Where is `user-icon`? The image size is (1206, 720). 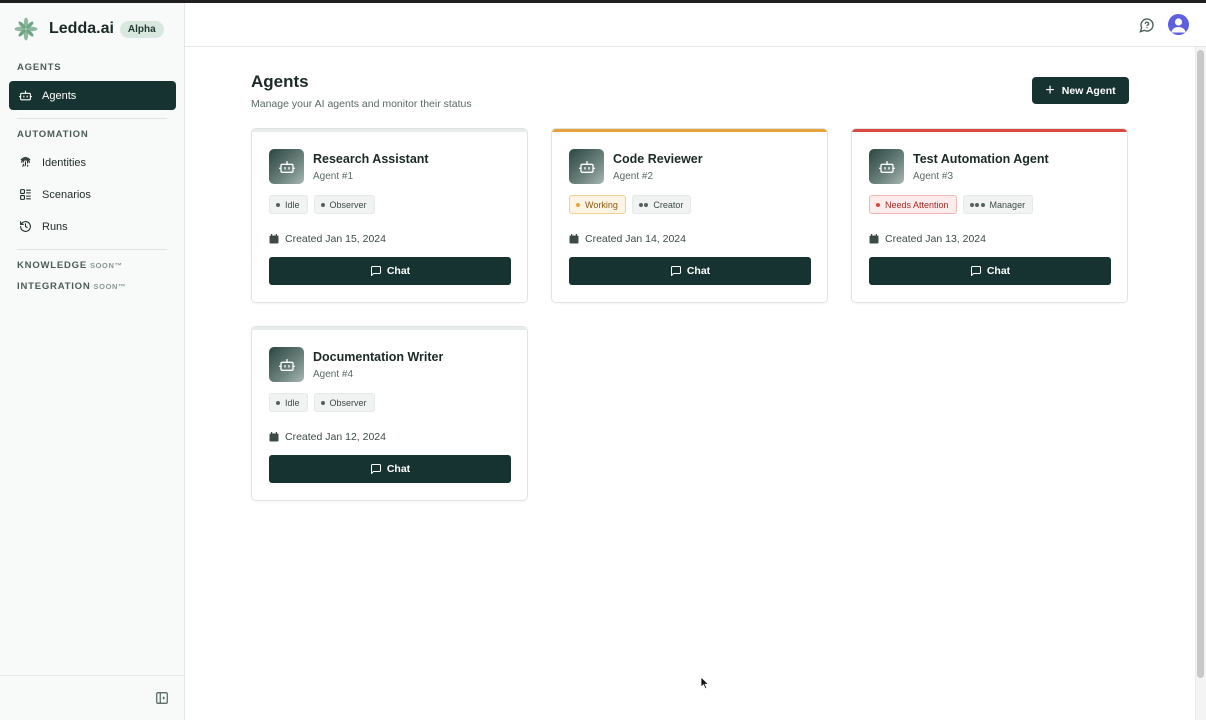
user-icon is located at coordinates (1178, 25).